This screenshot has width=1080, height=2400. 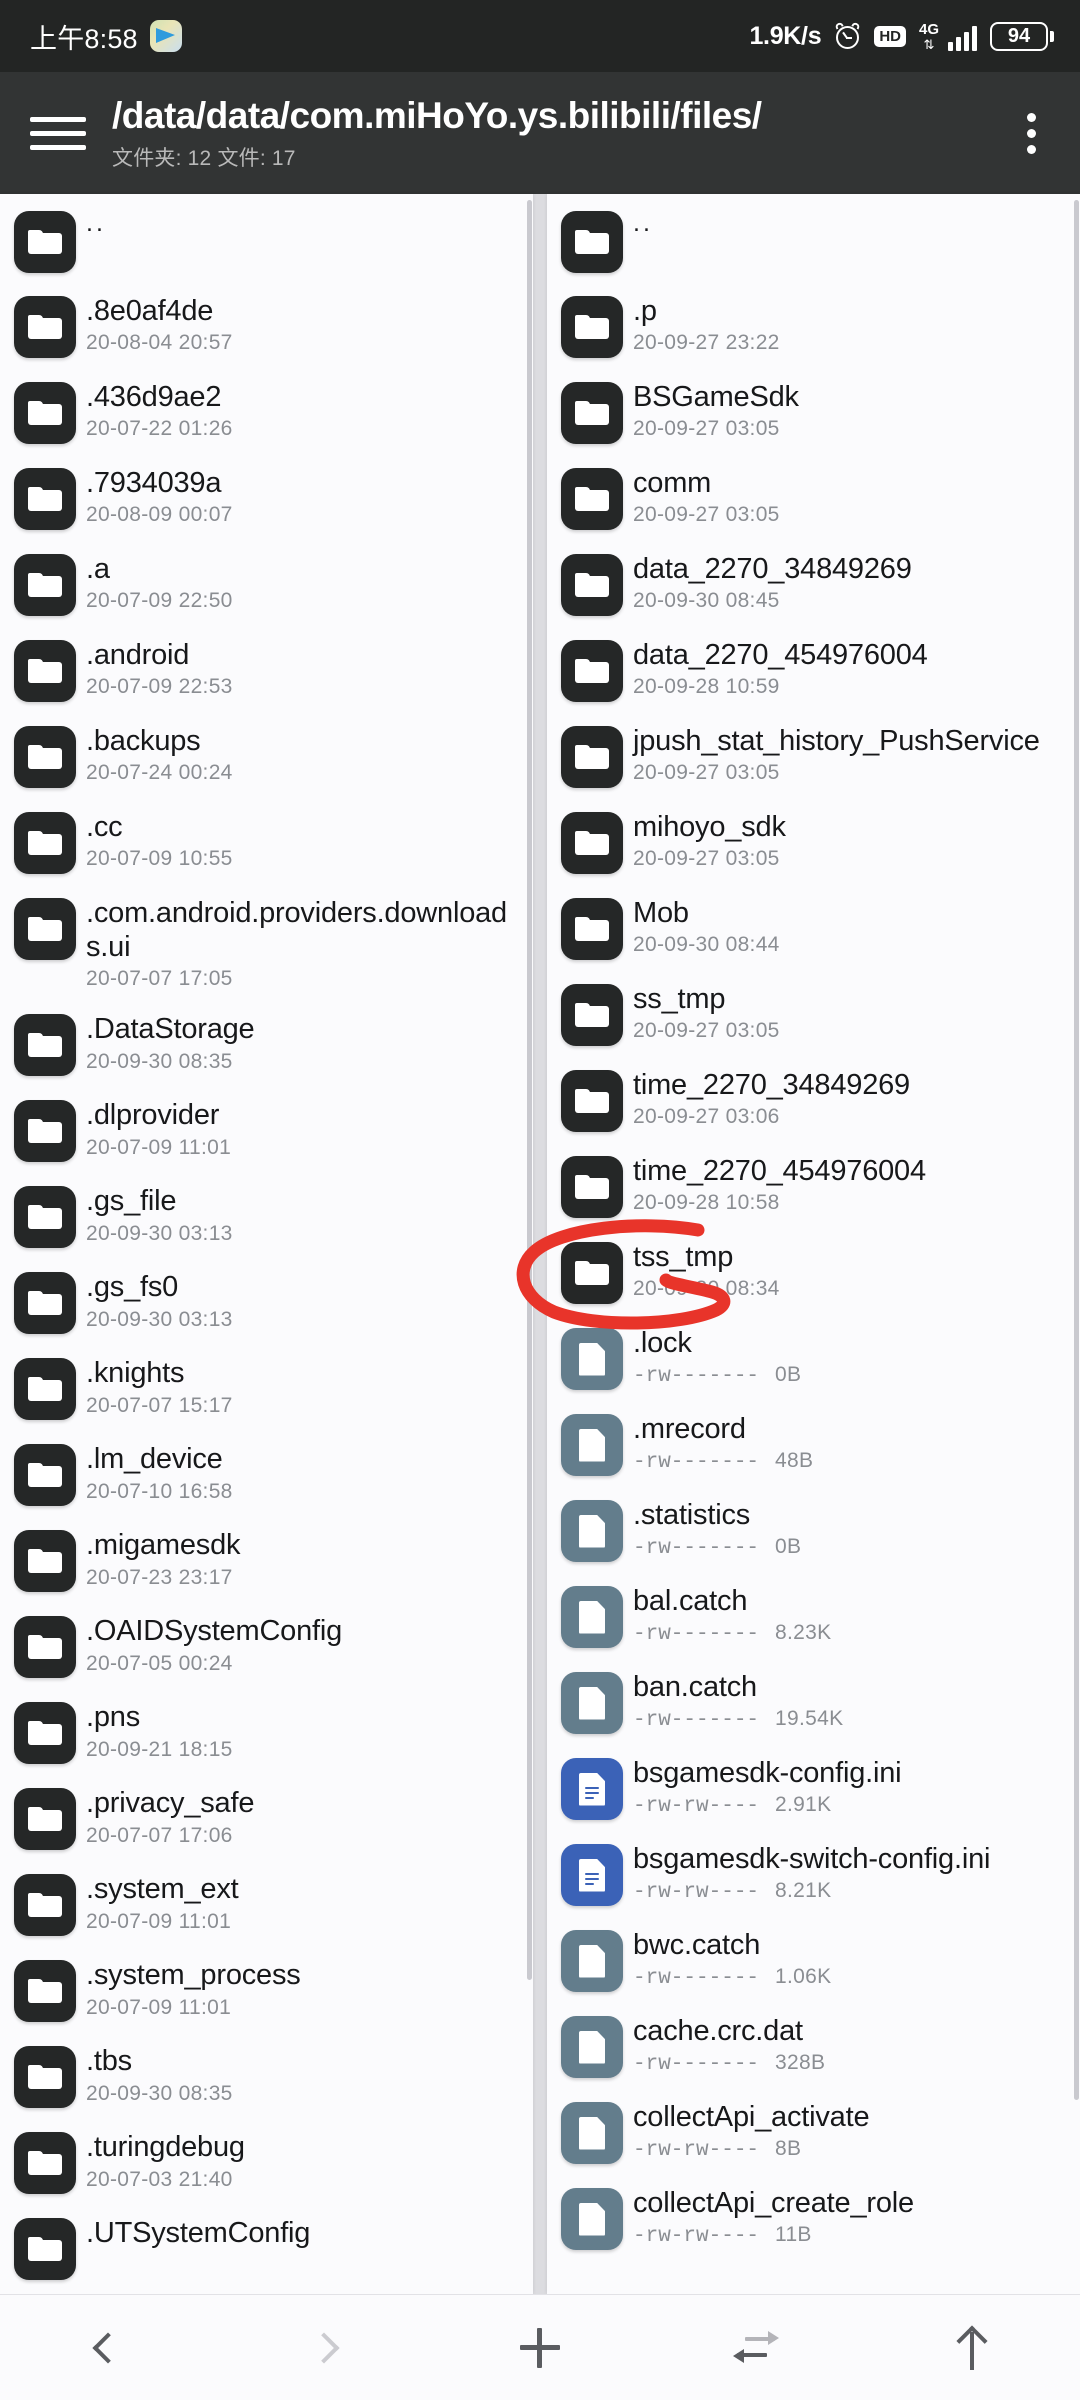 What do you see at coordinates (306, 1042) in the screenshot?
I see `file-meta: .DataStorage 20-09-30 08:35` at bounding box center [306, 1042].